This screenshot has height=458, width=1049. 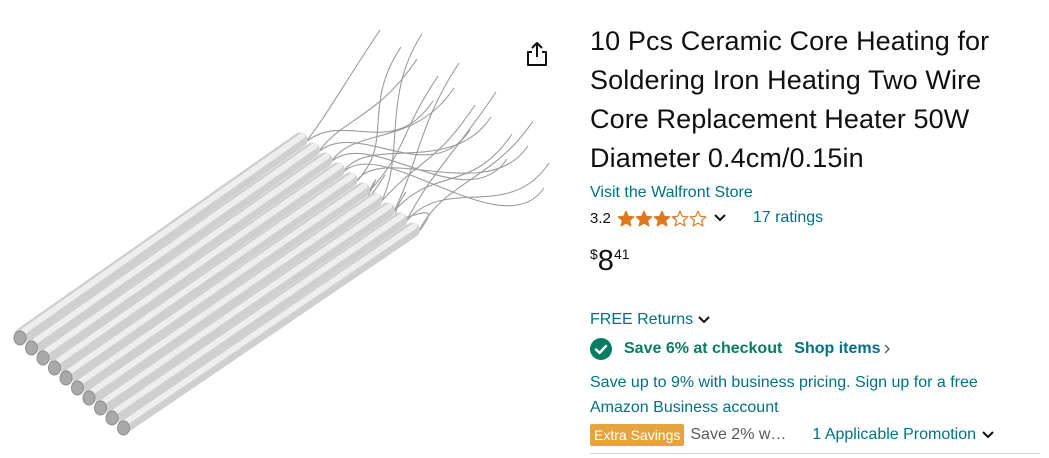 What do you see at coordinates (788, 218) in the screenshot?
I see `ratings-count-link: 17 ratings` at bounding box center [788, 218].